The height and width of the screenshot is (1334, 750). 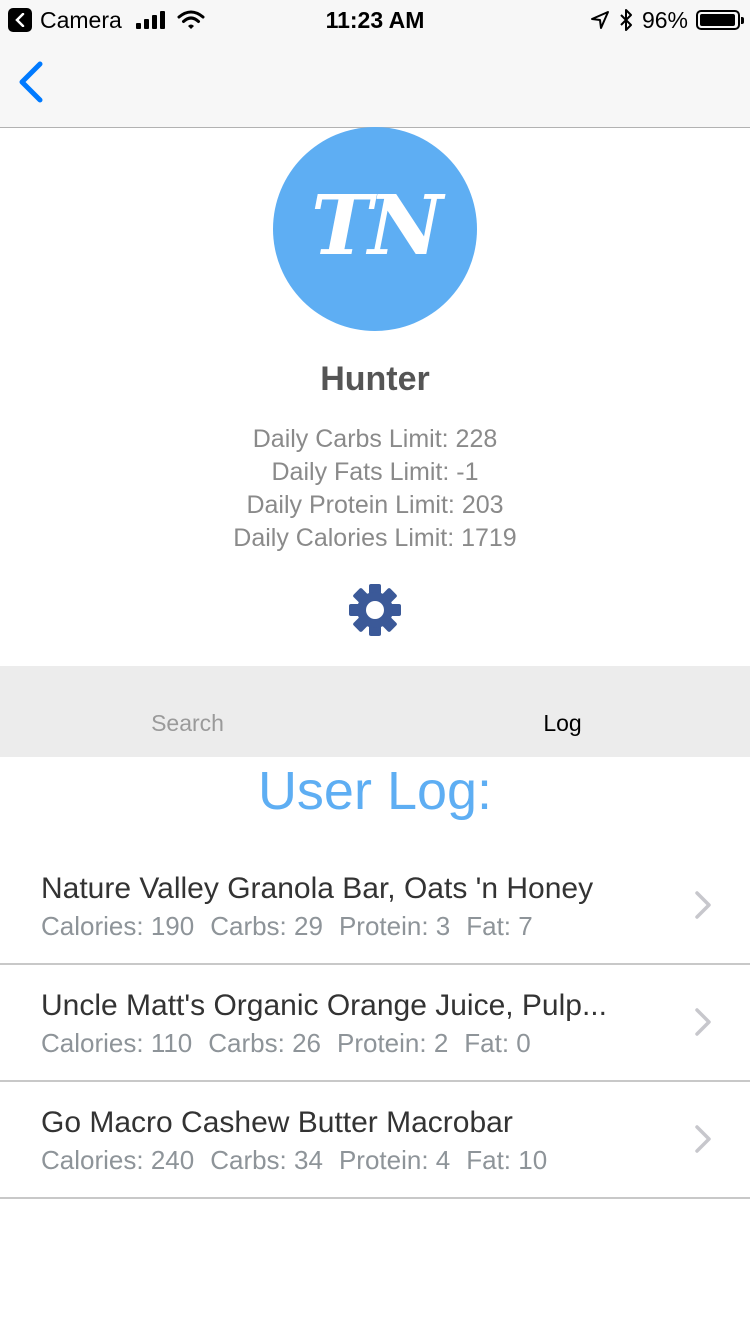 What do you see at coordinates (317, 888) in the screenshot?
I see `item-name: Nature Valley Granola Bar, Oats 'n Honey` at bounding box center [317, 888].